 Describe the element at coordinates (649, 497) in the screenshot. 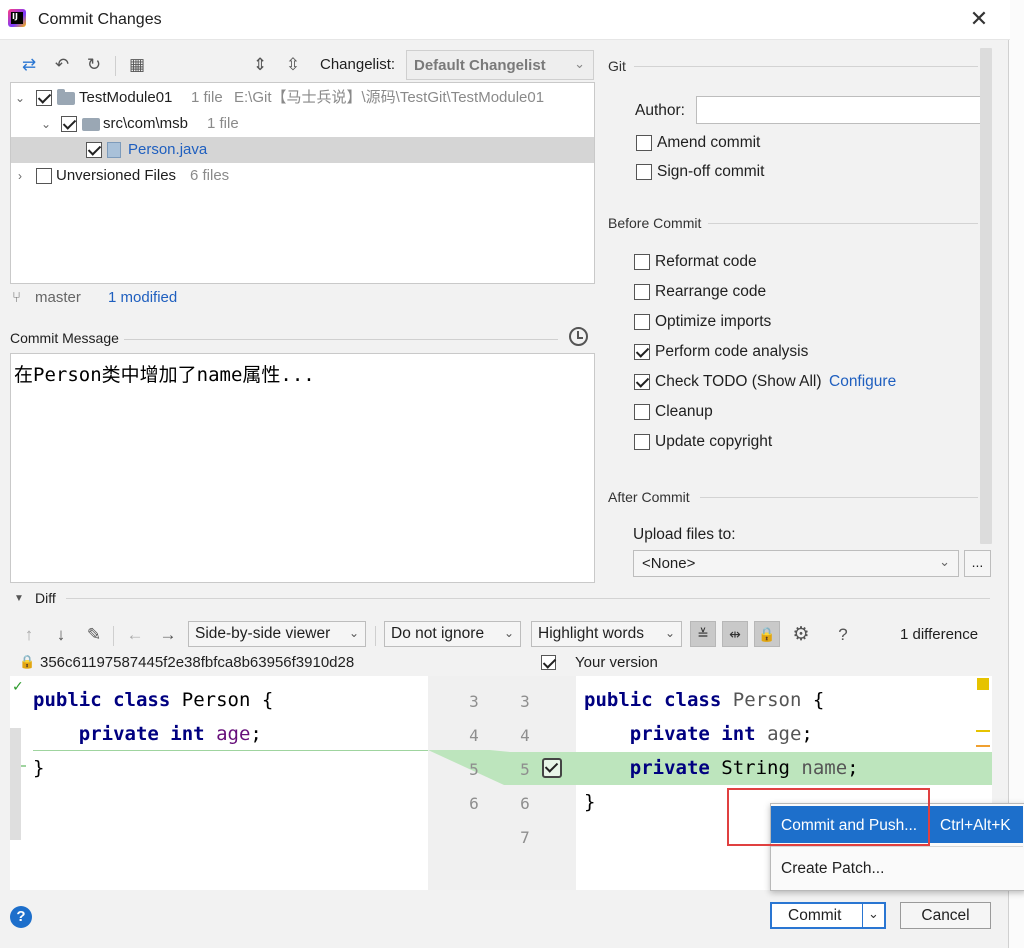

I see `after-commit-section-label: After Commit` at that location.